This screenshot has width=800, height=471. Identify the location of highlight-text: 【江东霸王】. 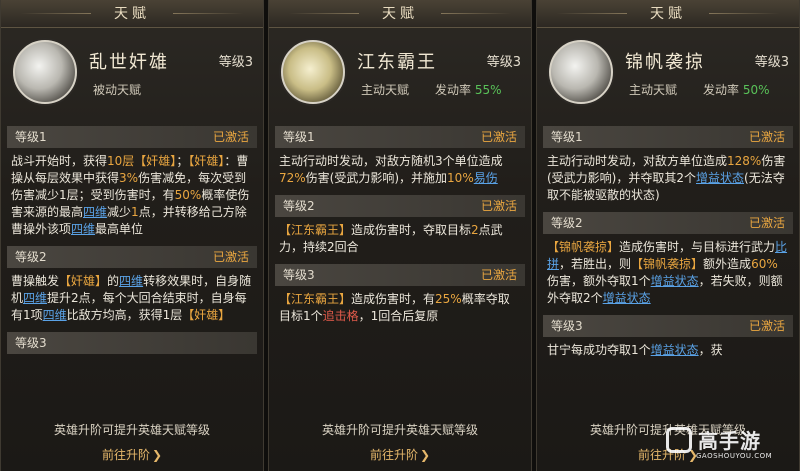
(315, 299).